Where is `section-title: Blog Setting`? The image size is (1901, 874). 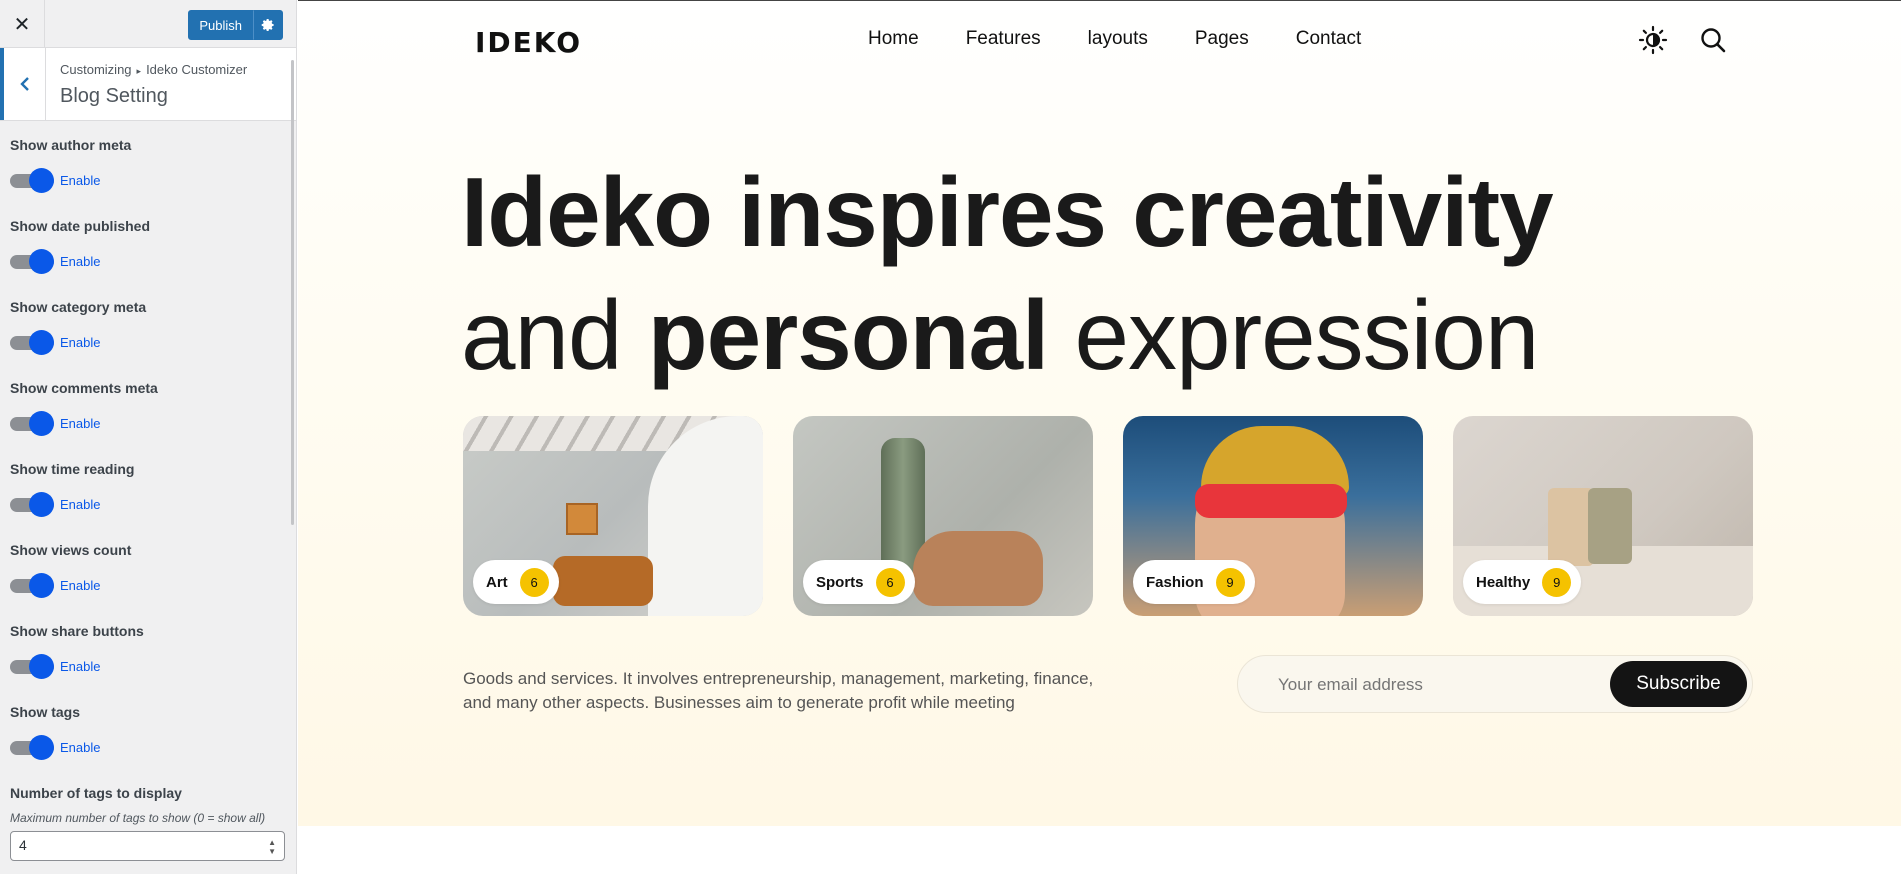 section-title: Blog Setting is located at coordinates (114, 96).